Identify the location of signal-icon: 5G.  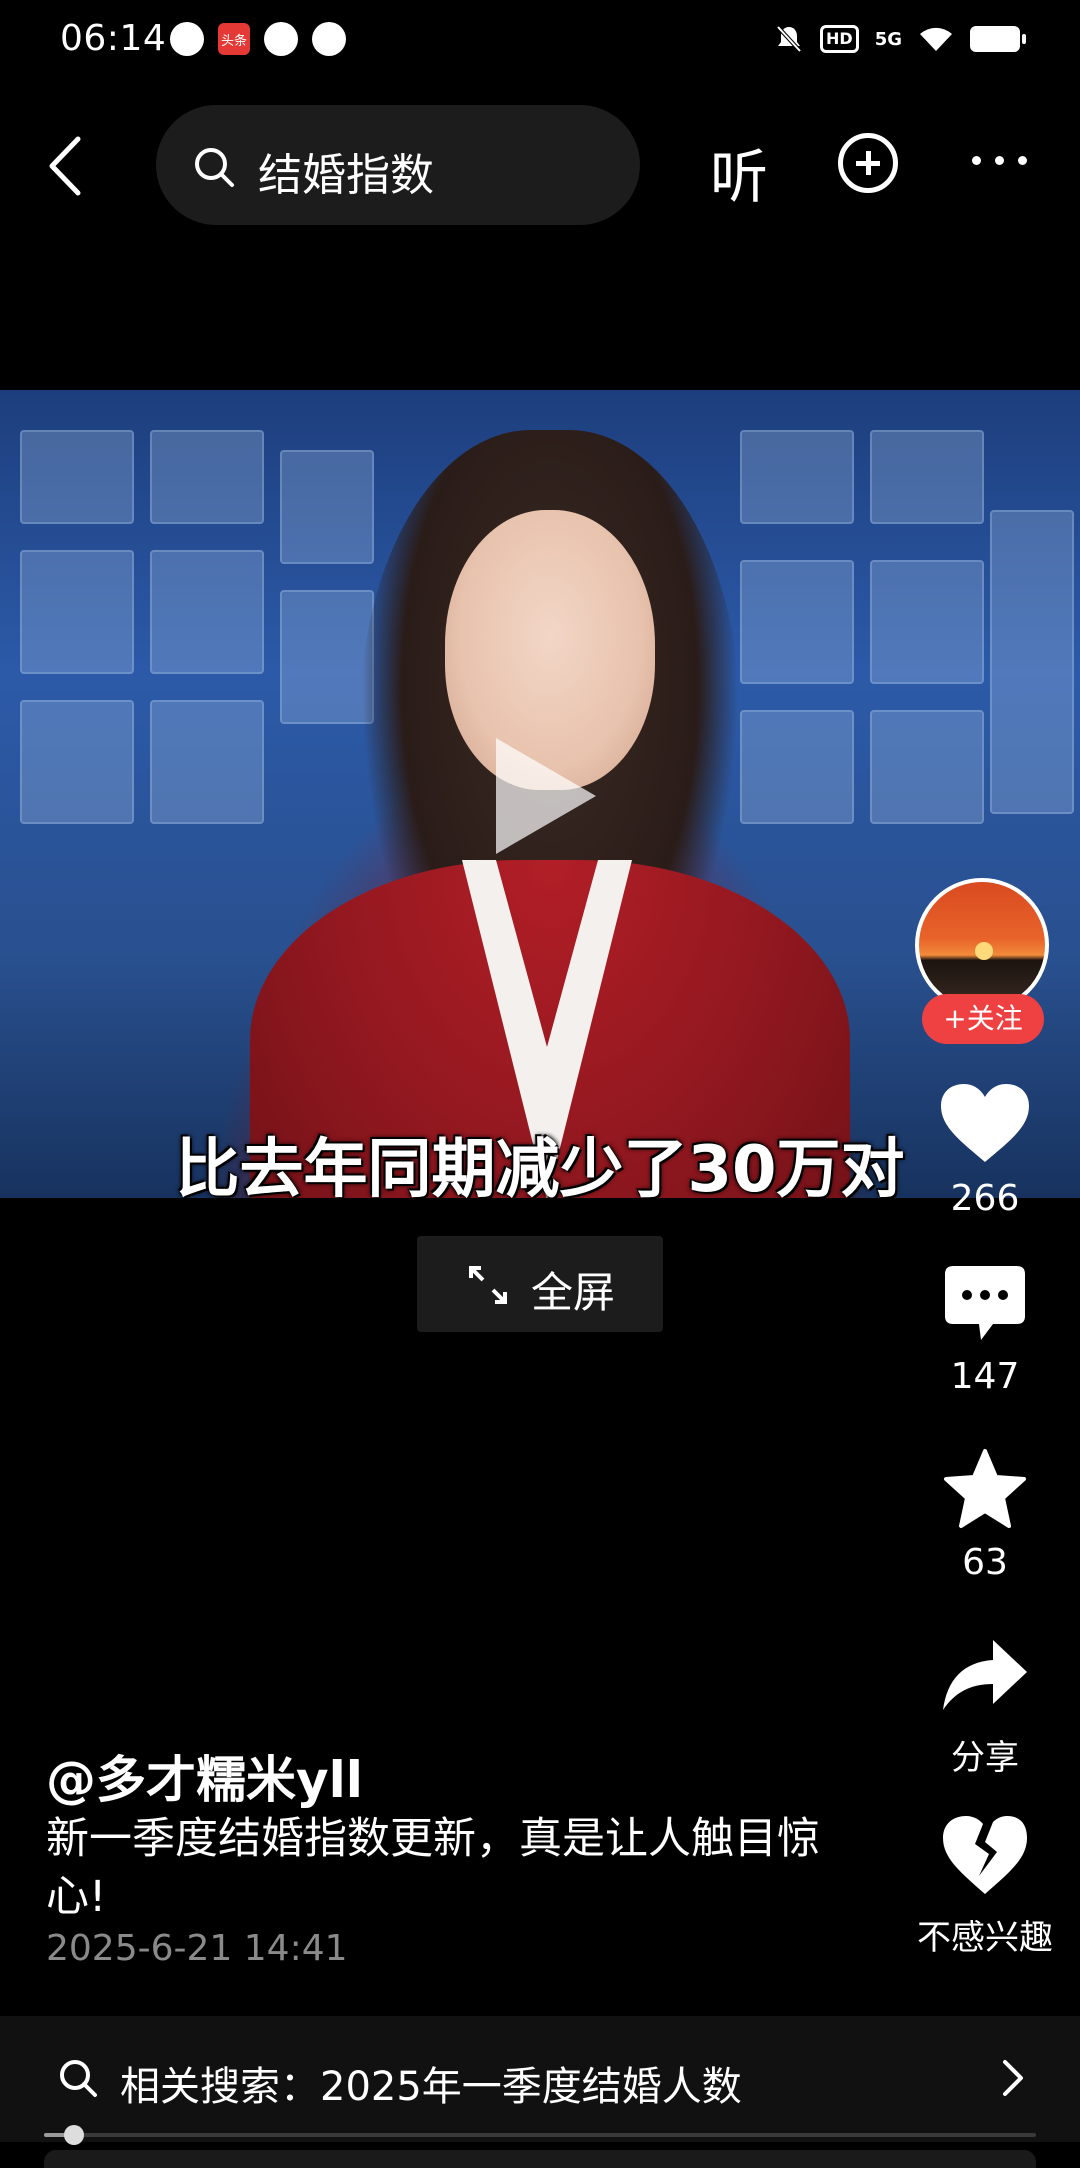
(888, 39).